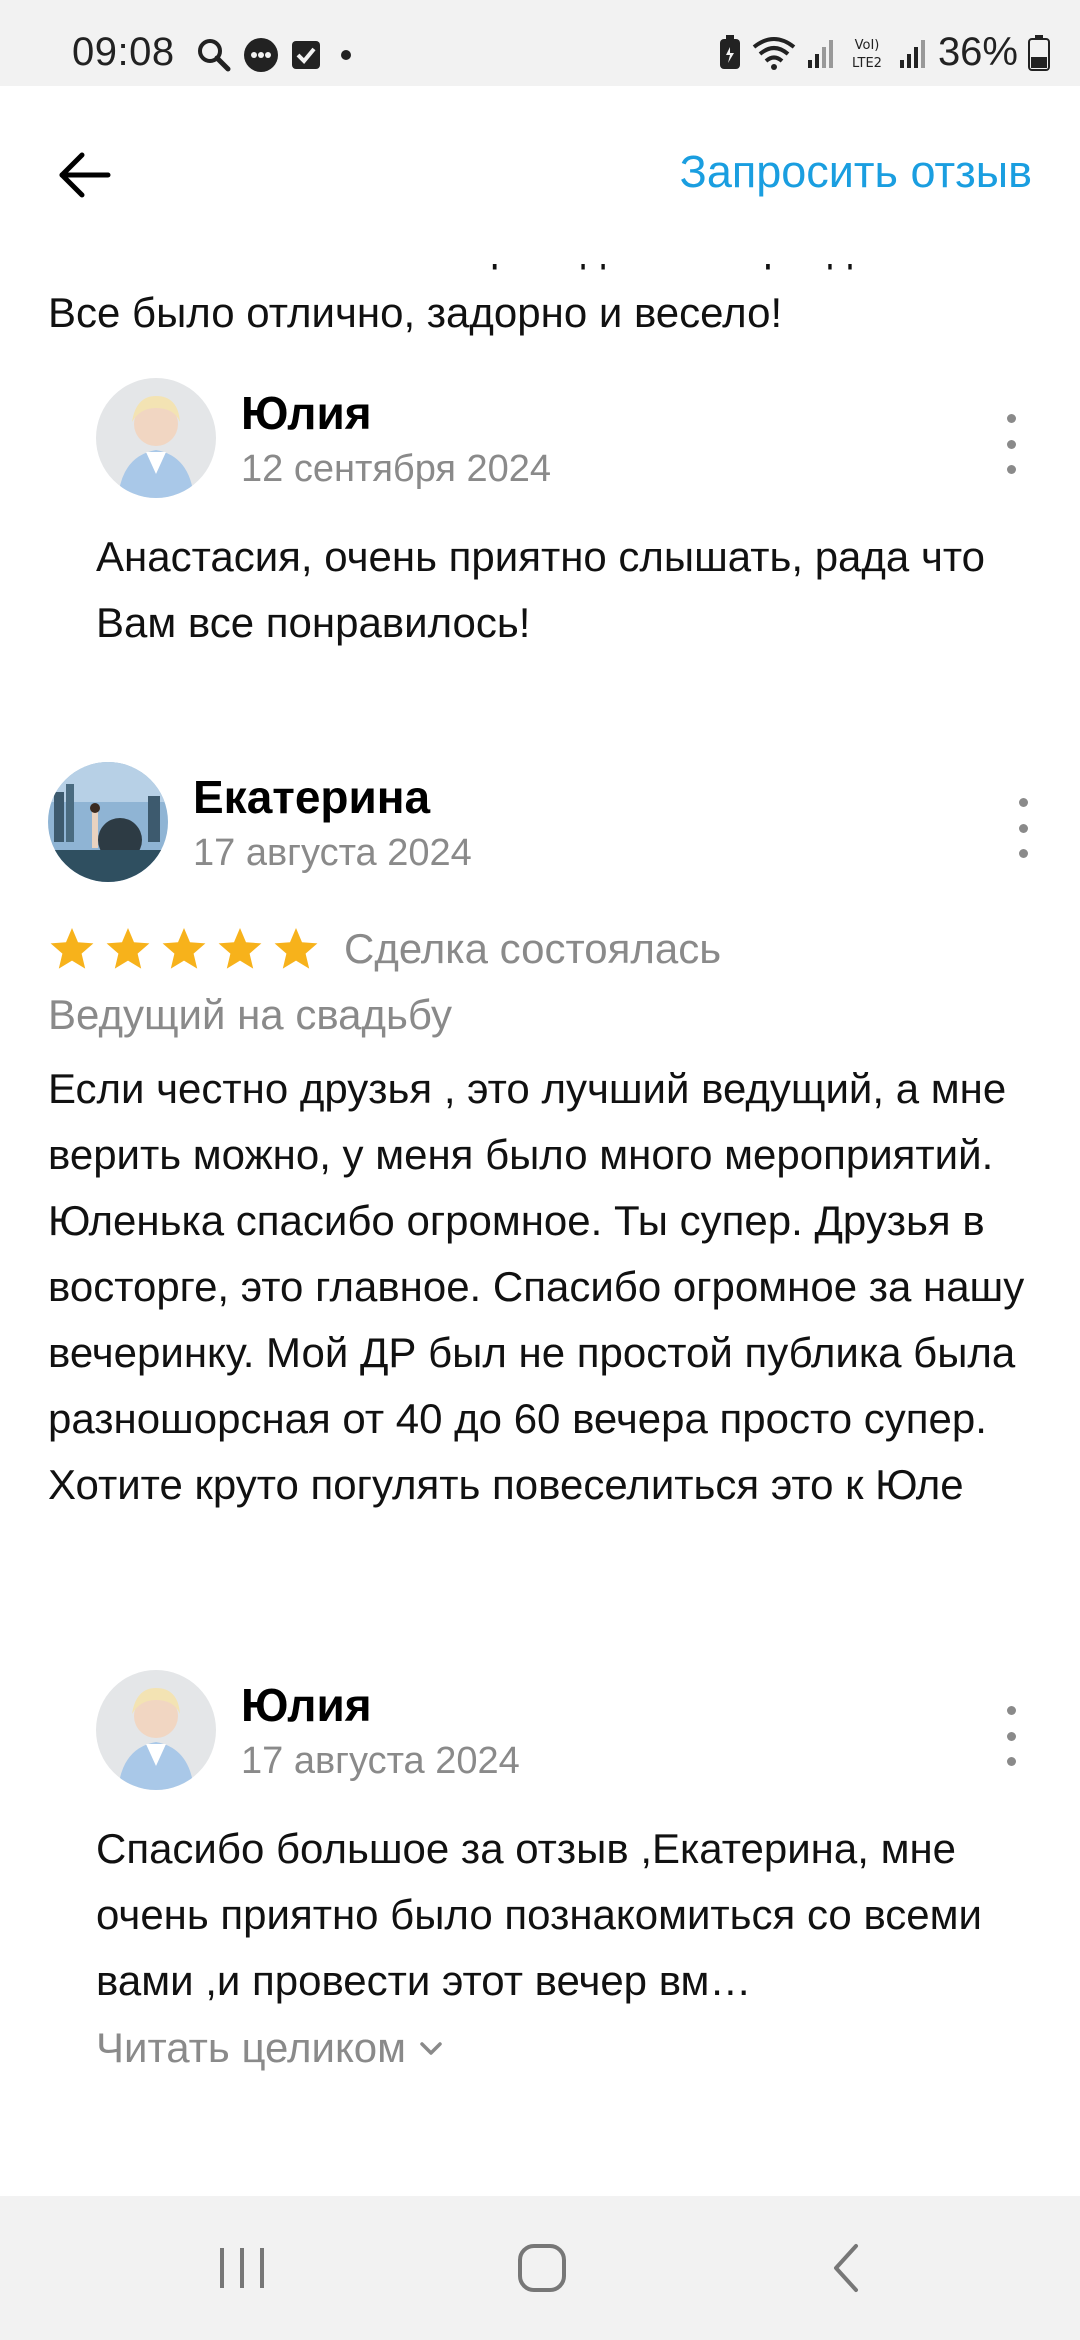 This screenshot has width=1080, height=2340. Describe the element at coordinates (561, 1731) in the screenshot. I see `reply-author: Юлия 17 августа 2024` at that location.